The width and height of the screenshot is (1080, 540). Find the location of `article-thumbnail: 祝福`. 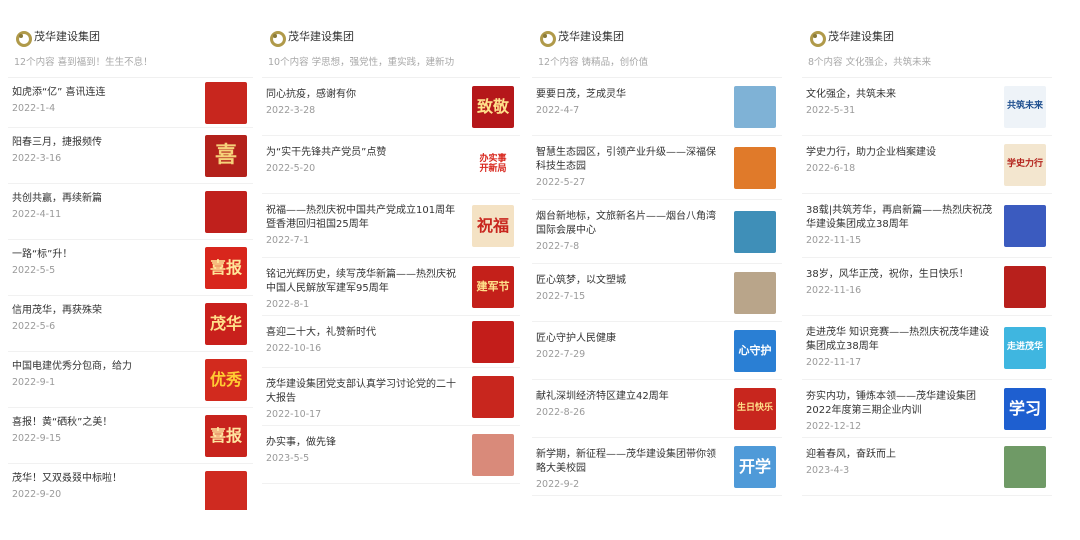

article-thumbnail: 祝福 is located at coordinates (493, 226).